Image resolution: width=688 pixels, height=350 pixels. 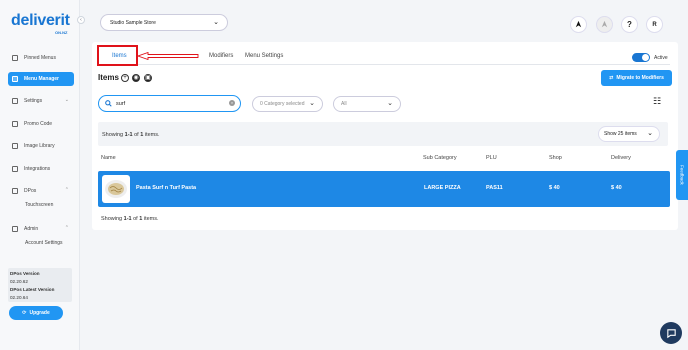 I want to click on store-select-value: Studio Sample Store, so click(x=133, y=22).